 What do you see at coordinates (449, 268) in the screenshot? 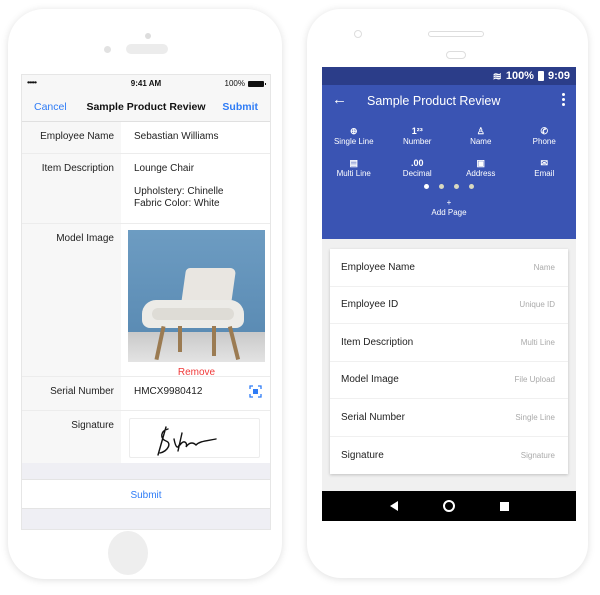
I see `list-item: Employee Name Name` at bounding box center [449, 268].